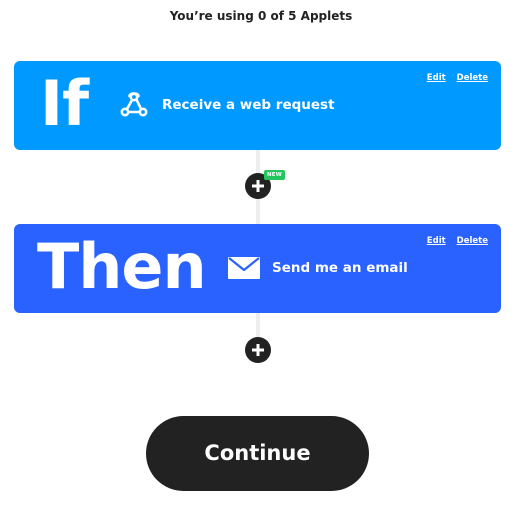 The width and height of the screenshot is (522, 516). Describe the element at coordinates (64, 103) in the screenshot. I see `if-keyword: If` at that location.